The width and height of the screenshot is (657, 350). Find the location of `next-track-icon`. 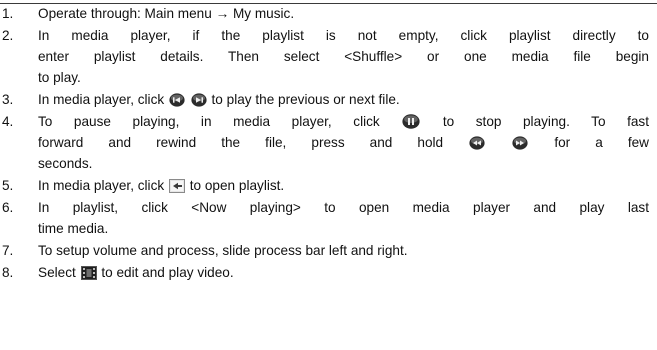

next-track-icon is located at coordinates (199, 100).